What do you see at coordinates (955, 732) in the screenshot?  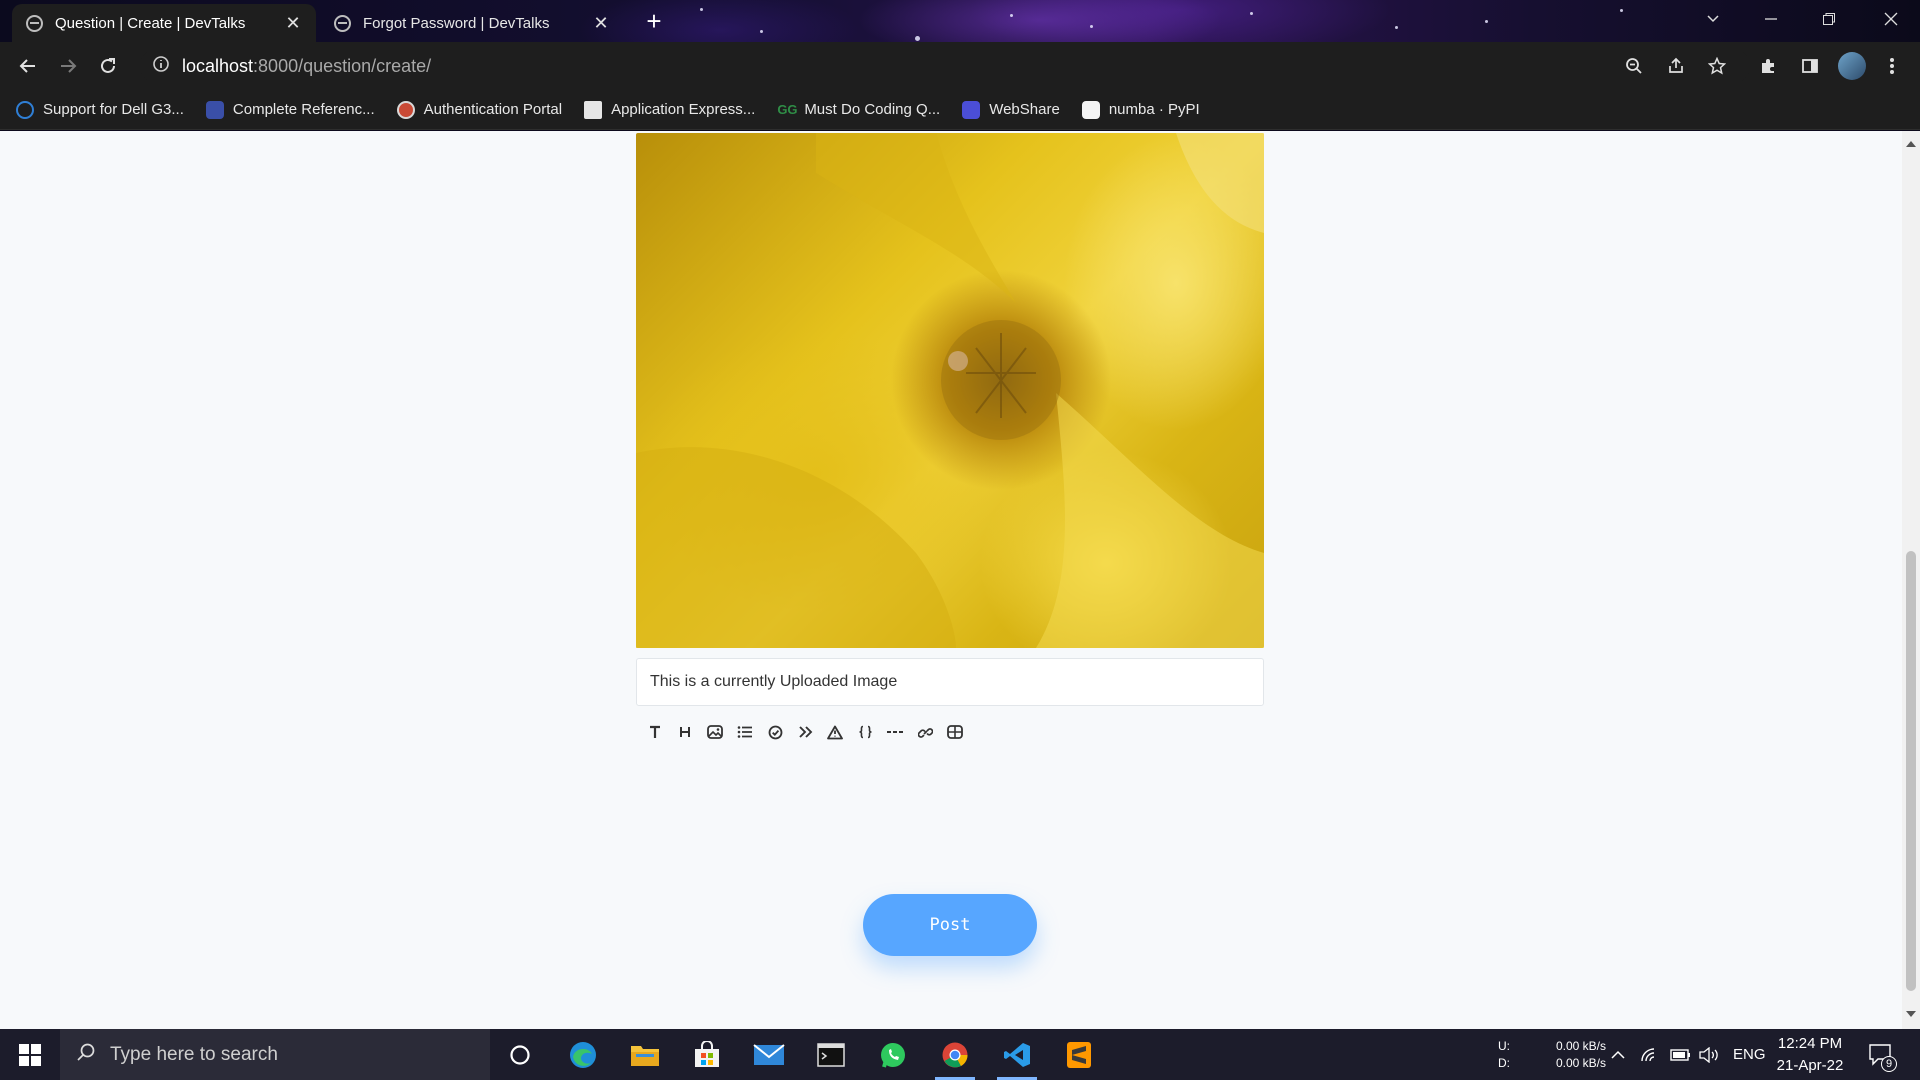 I see `table-tool-icon` at bounding box center [955, 732].